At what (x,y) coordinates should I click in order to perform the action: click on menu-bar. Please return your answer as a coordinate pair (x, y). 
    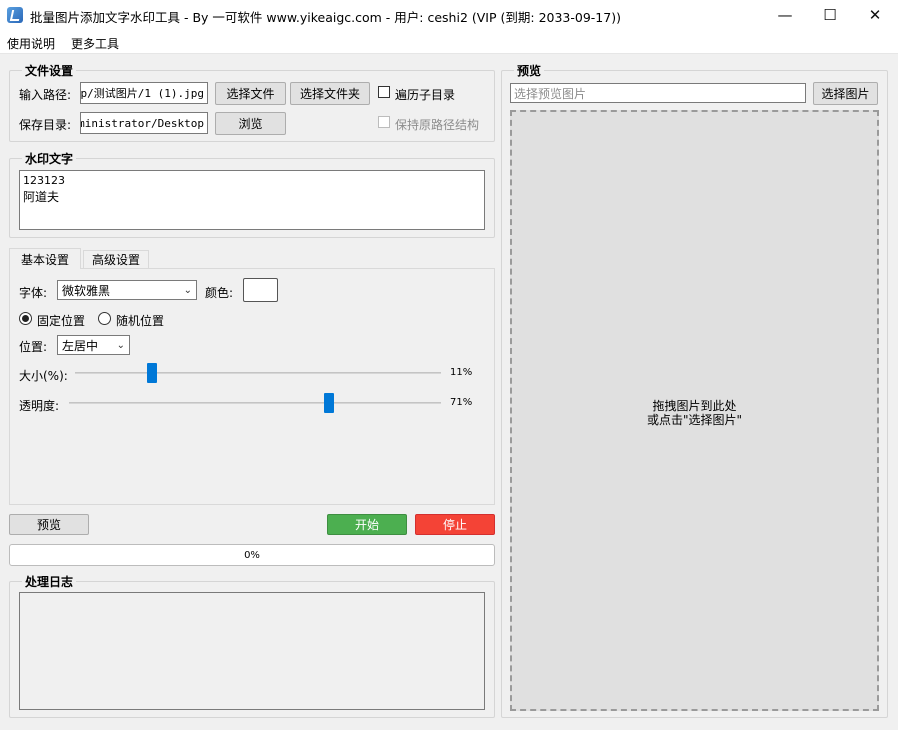
    Looking at the image, I should click on (449, 42).